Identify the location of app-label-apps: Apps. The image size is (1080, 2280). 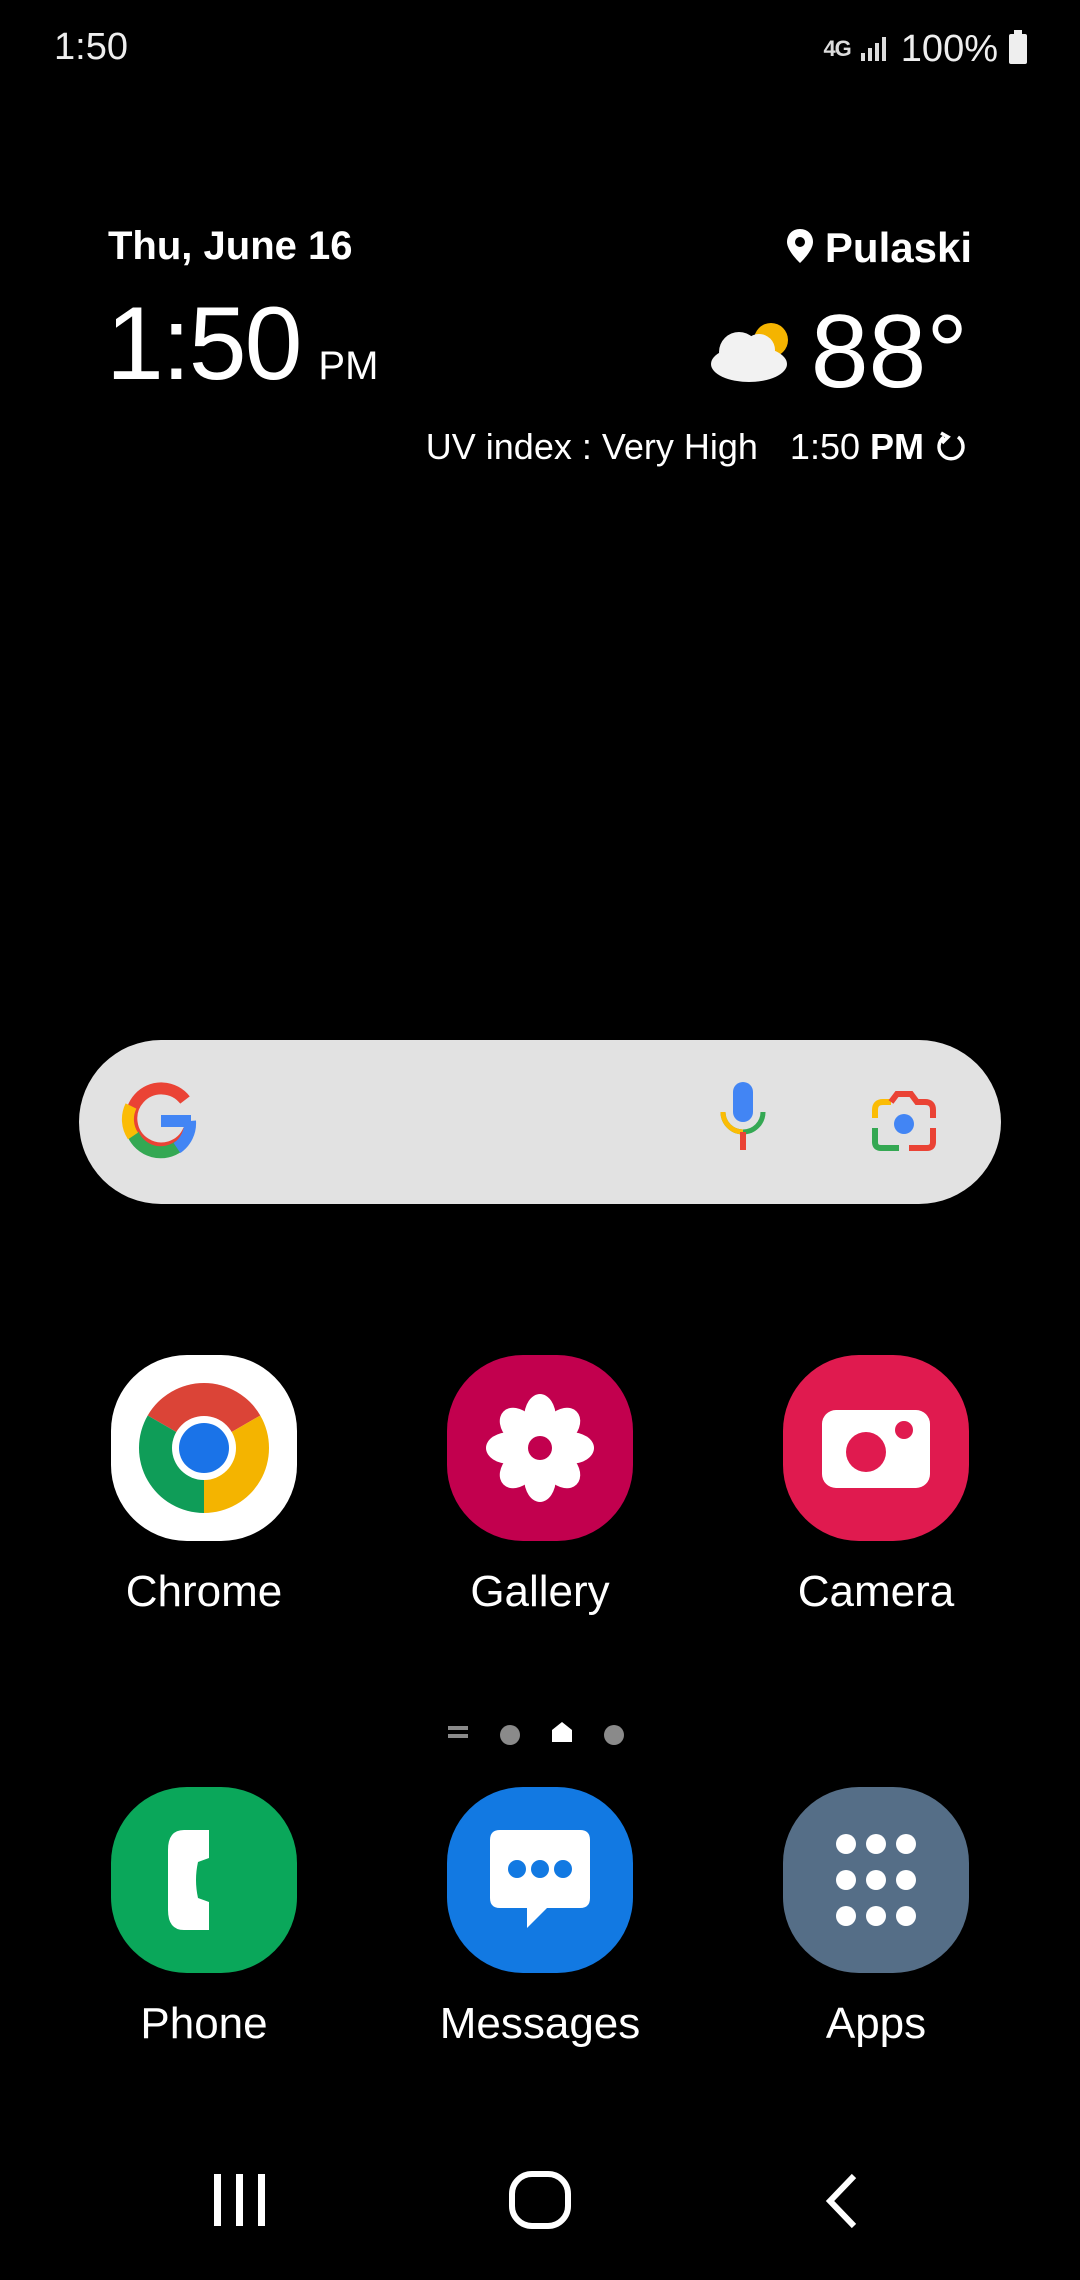
(876, 2023).